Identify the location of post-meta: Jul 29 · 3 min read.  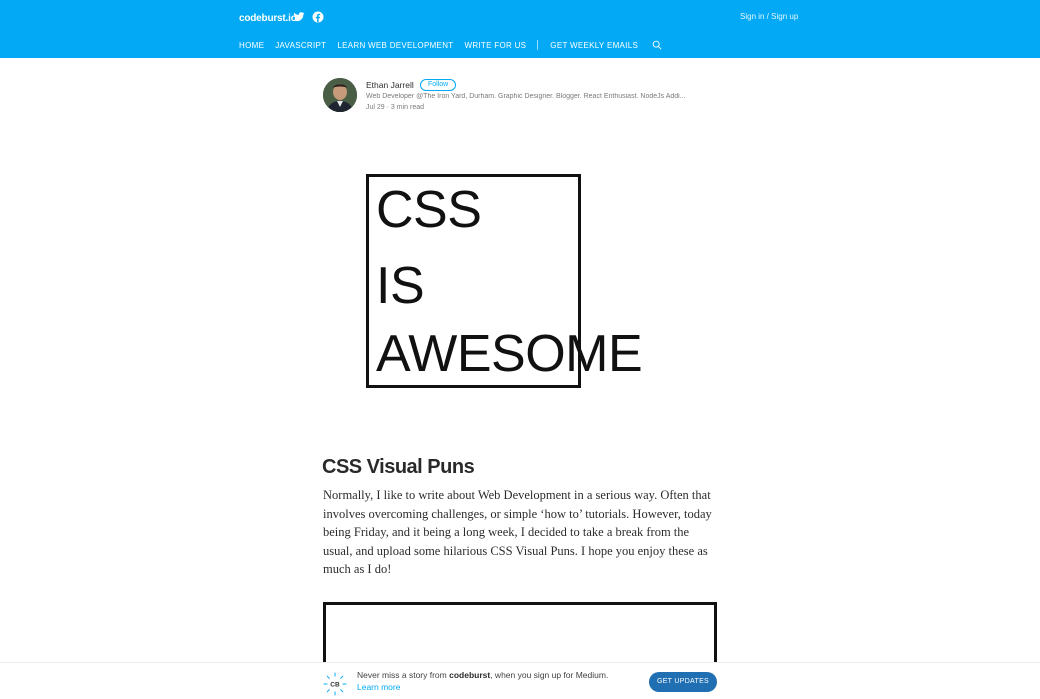
(395, 107).